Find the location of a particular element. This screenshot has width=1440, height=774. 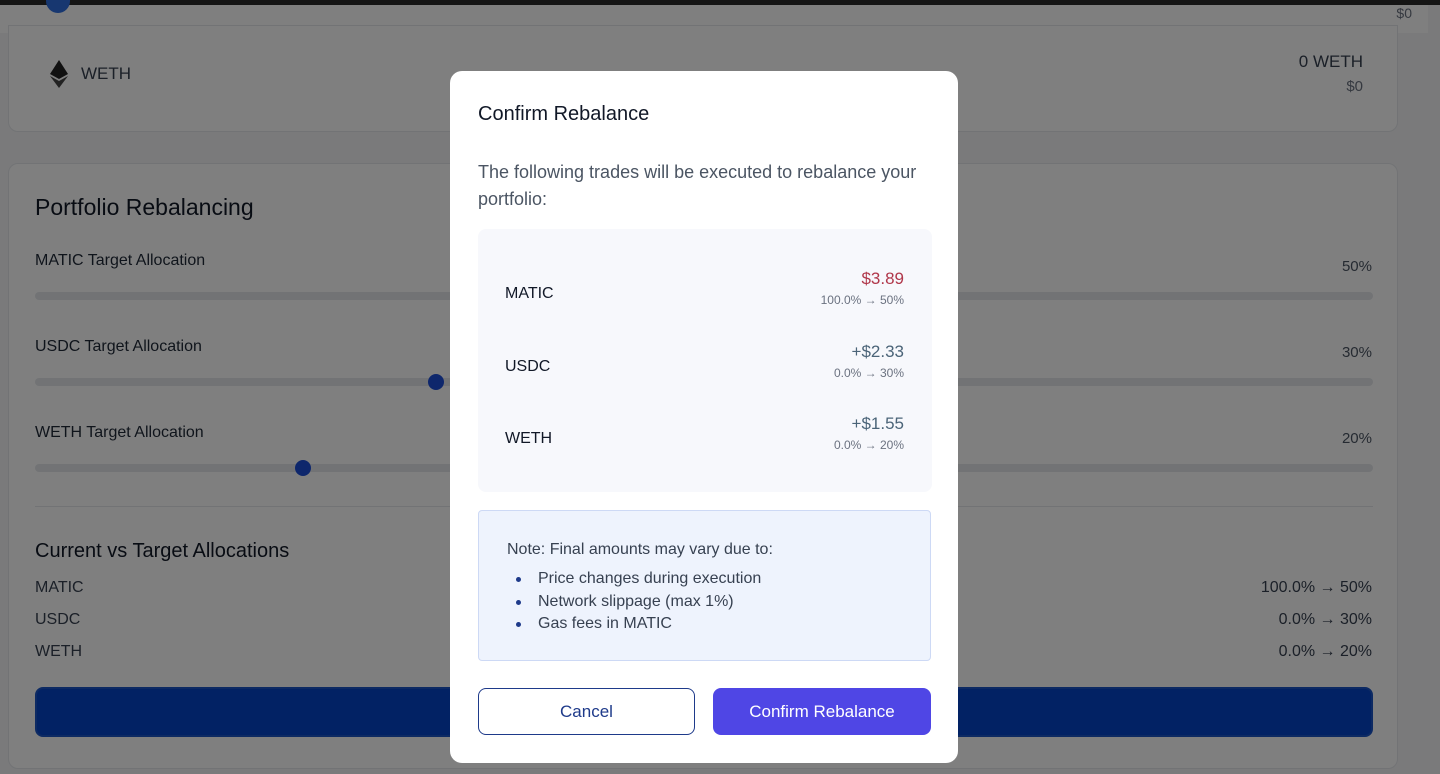

confirm-rebalance-button: Confirm Rebalance is located at coordinates (822, 711).